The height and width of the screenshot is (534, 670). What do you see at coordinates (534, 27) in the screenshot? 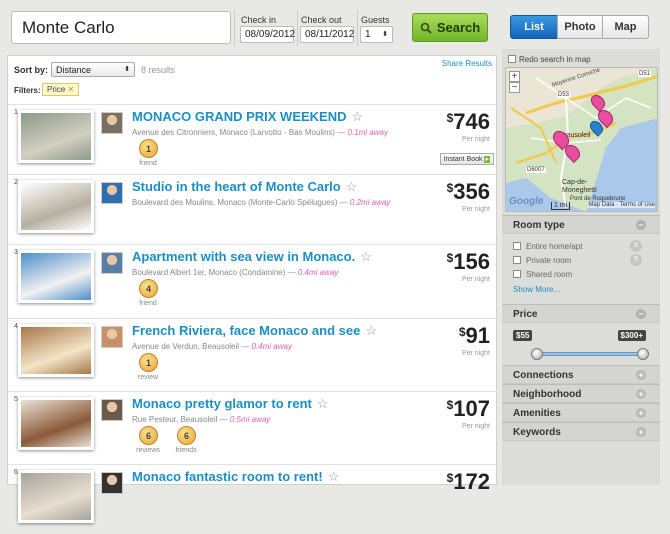
I see `tab-list: List` at bounding box center [534, 27].